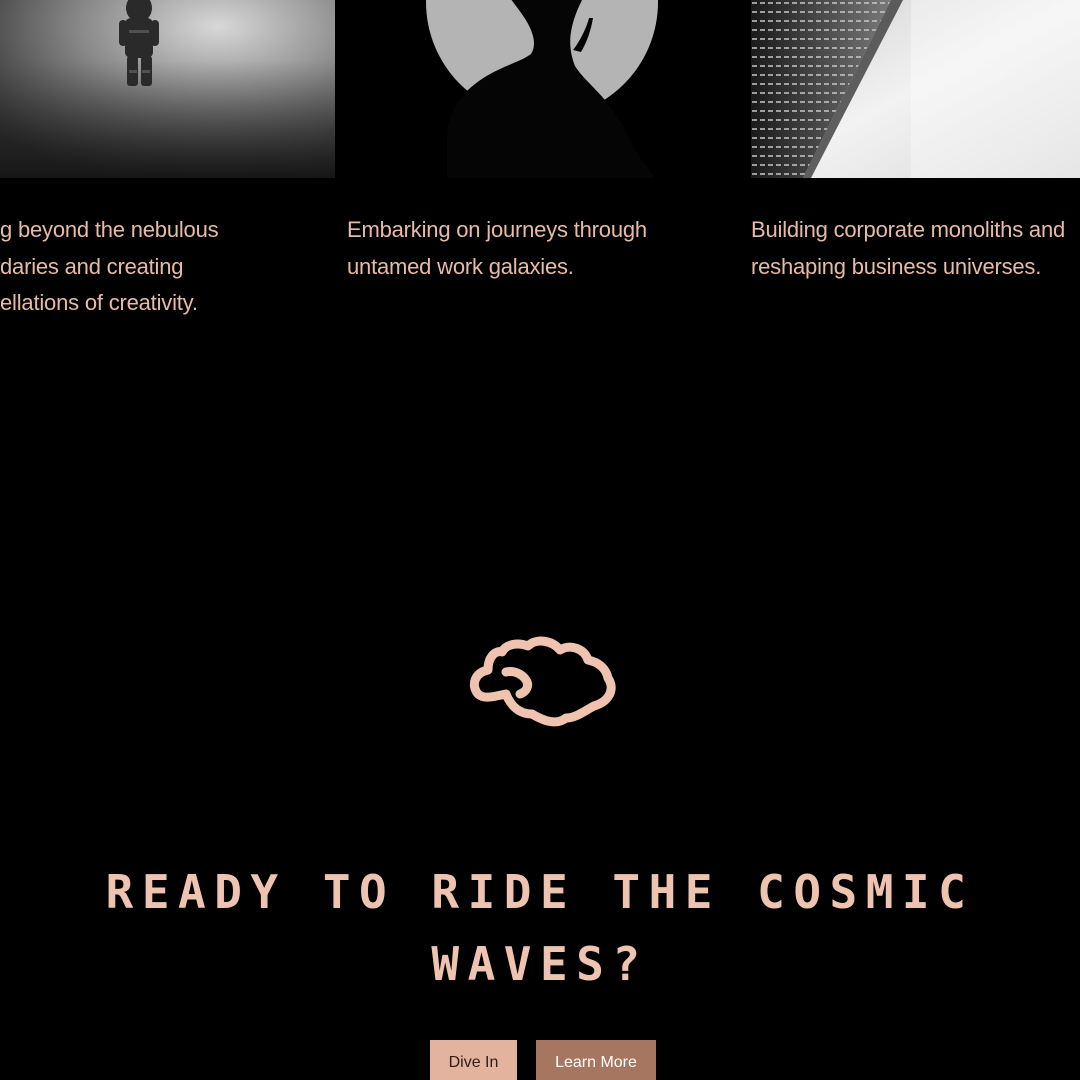  What do you see at coordinates (460, 266) in the screenshot?
I see `card-2-line-2: untamed work galaxies.` at bounding box center [460, 266].